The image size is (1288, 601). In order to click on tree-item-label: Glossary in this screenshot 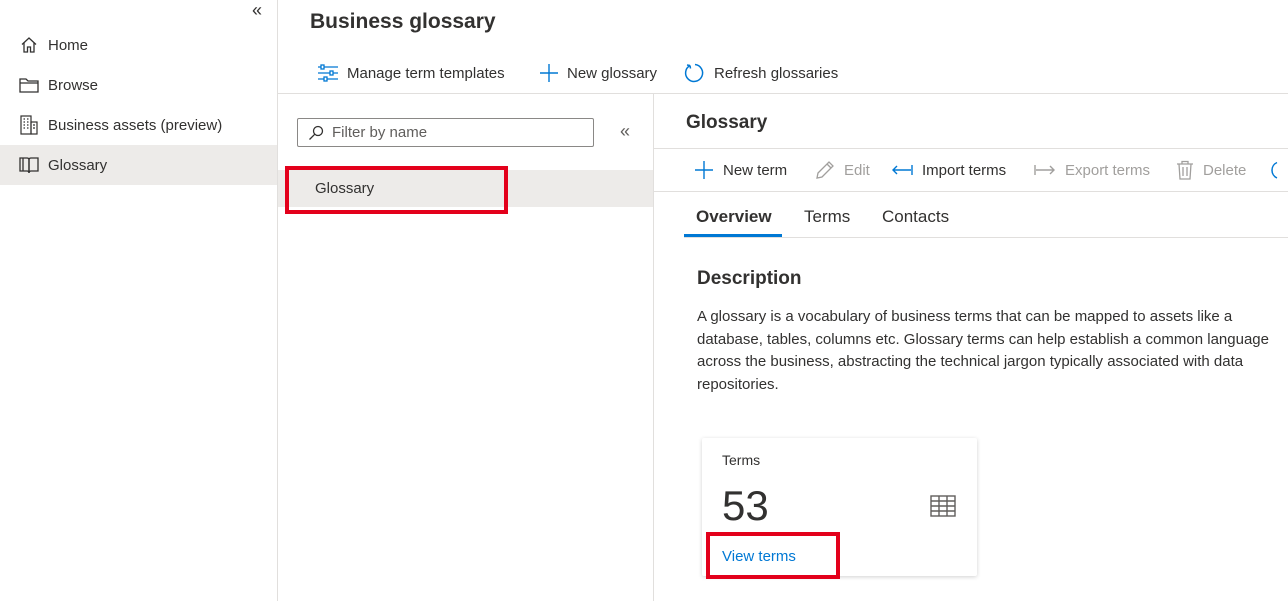, I will do `click(345, 188)`.